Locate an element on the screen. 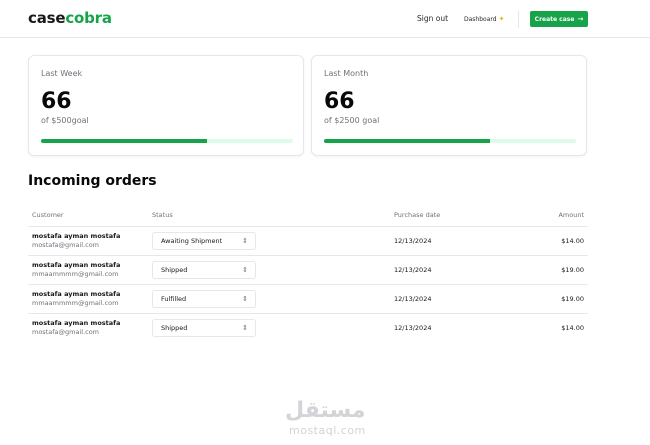 The width and height of the screenshot is (650, 445). sign-out-button: Sign out is located at coordinates (432, 18).